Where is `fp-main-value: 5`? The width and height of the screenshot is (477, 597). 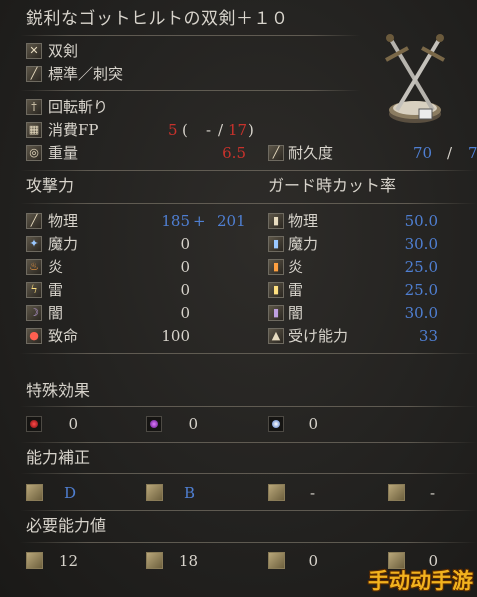 fp-main-value: 5 is located at coordinates (173, 130).